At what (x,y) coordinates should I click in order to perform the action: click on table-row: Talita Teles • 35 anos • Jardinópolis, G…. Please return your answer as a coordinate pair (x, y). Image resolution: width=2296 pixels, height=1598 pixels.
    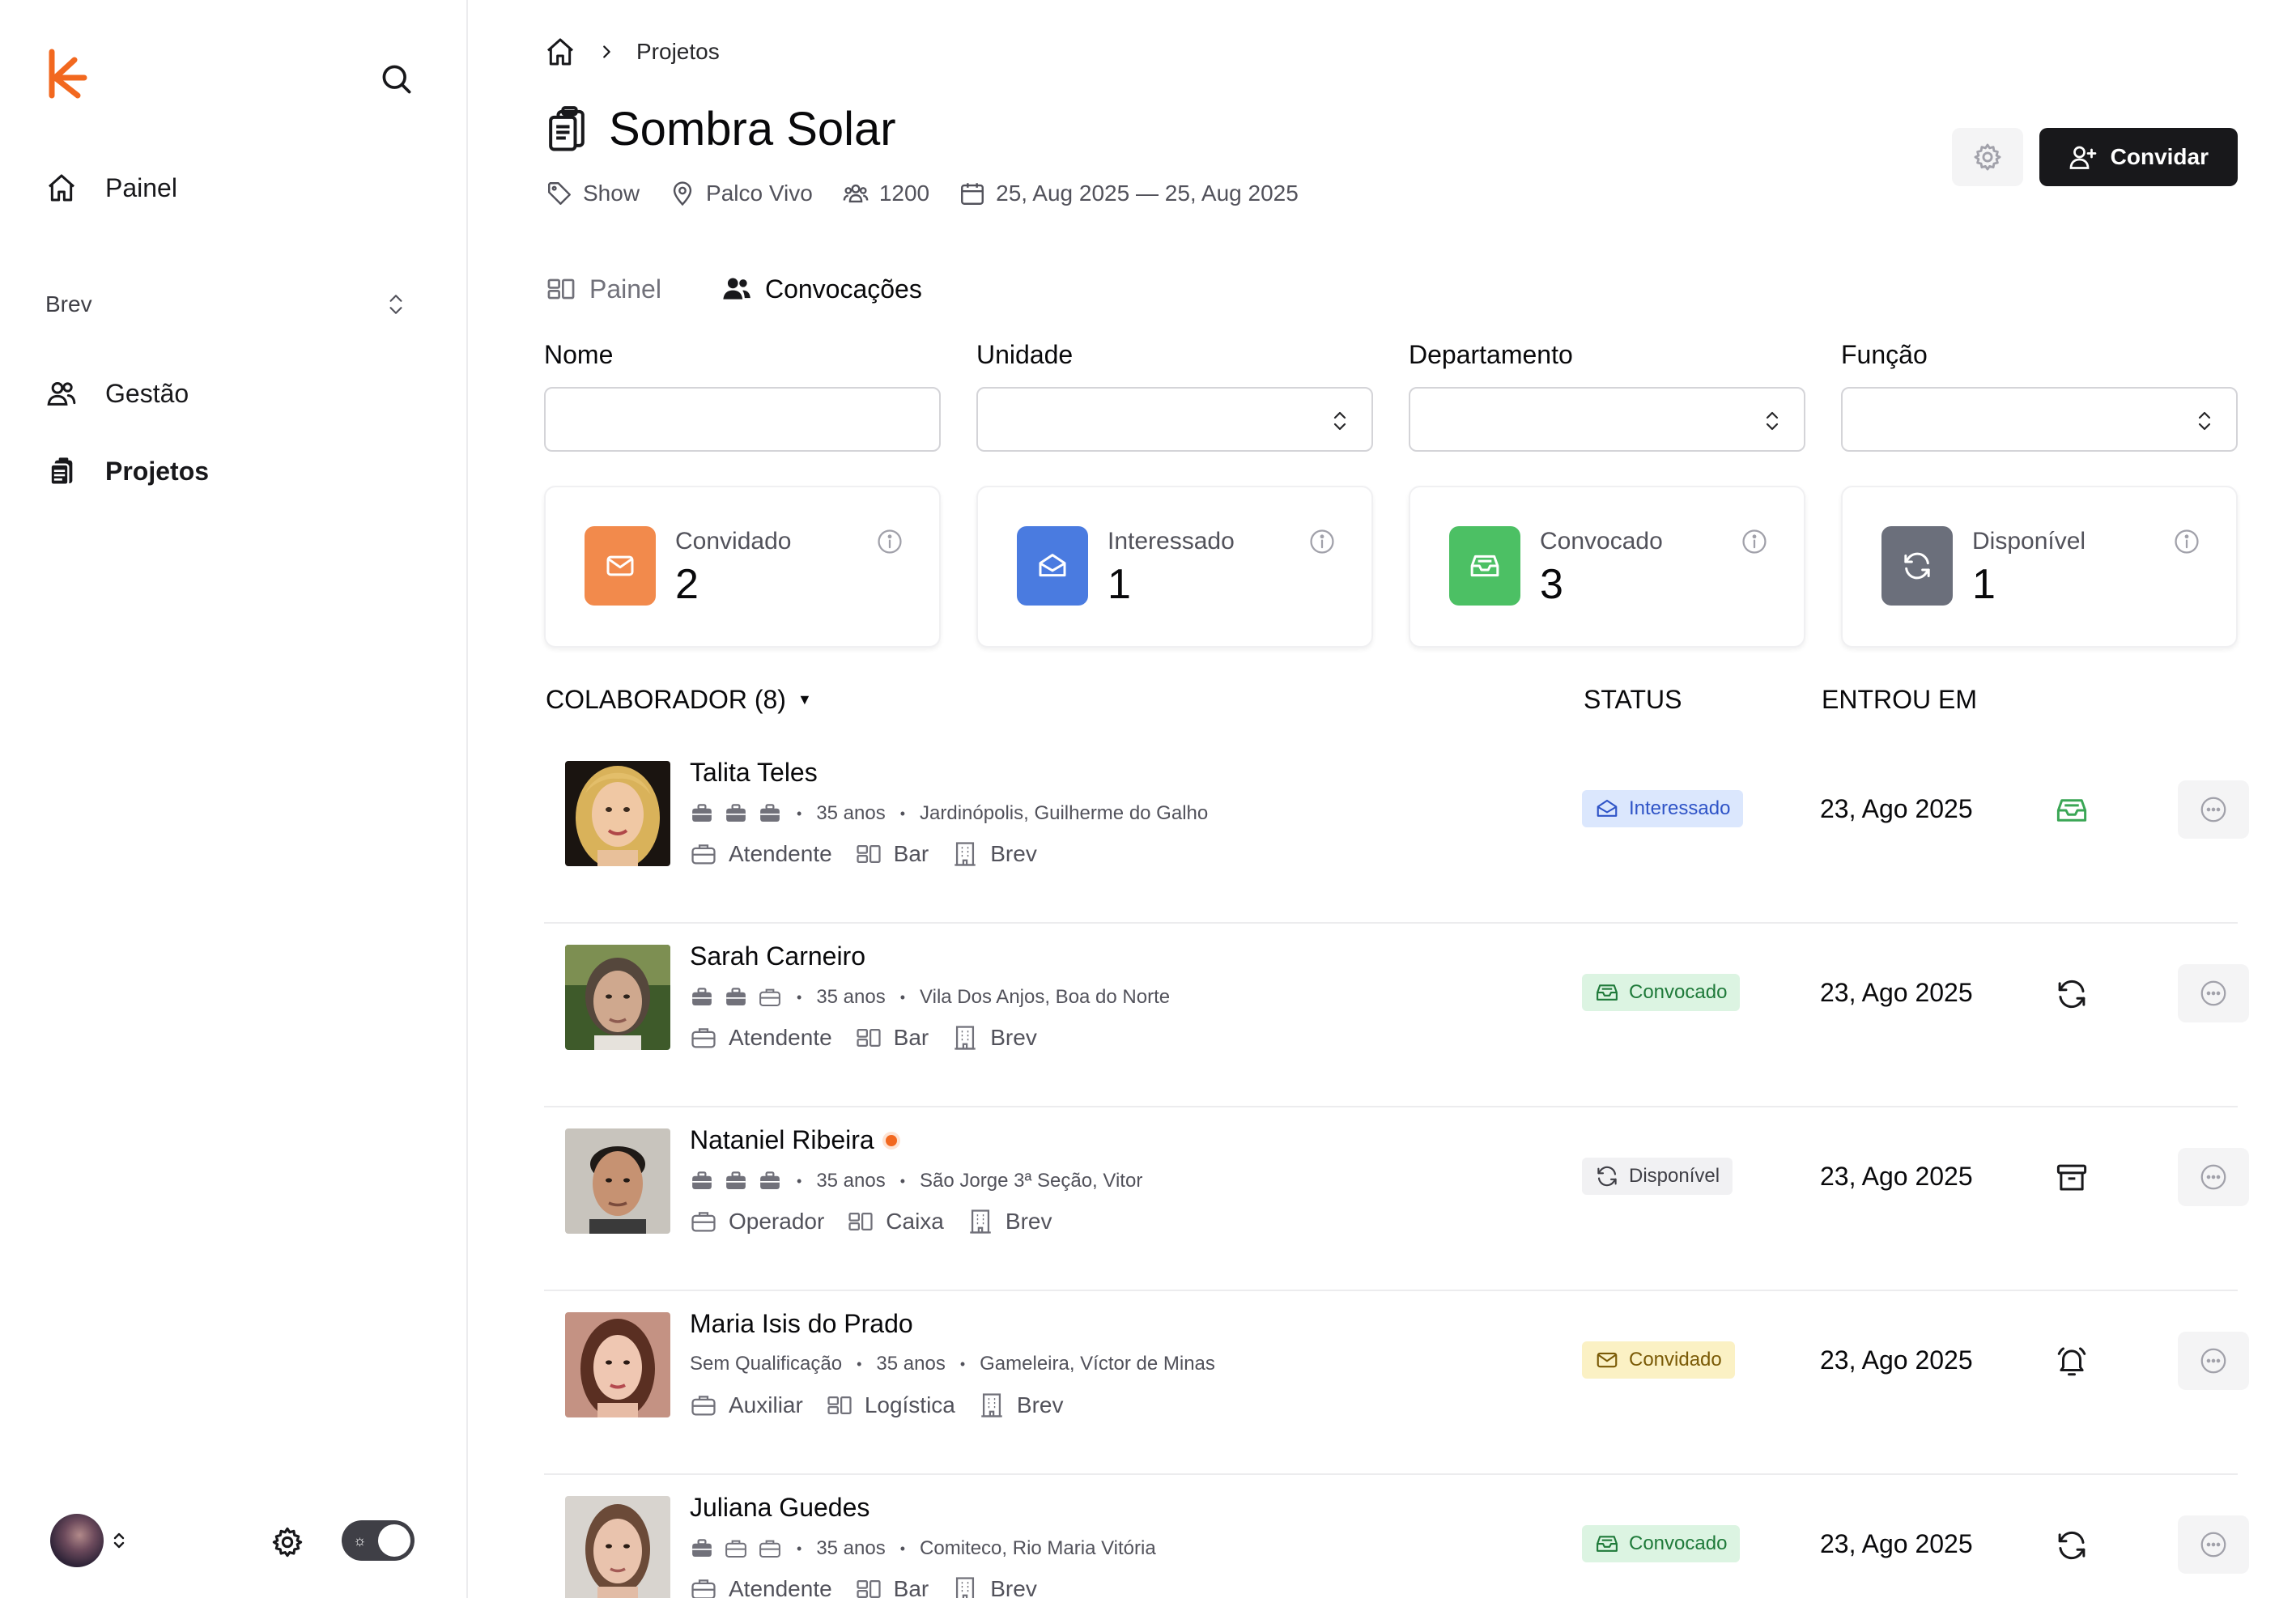
    Looking at the image, I should click on (1396, 832).